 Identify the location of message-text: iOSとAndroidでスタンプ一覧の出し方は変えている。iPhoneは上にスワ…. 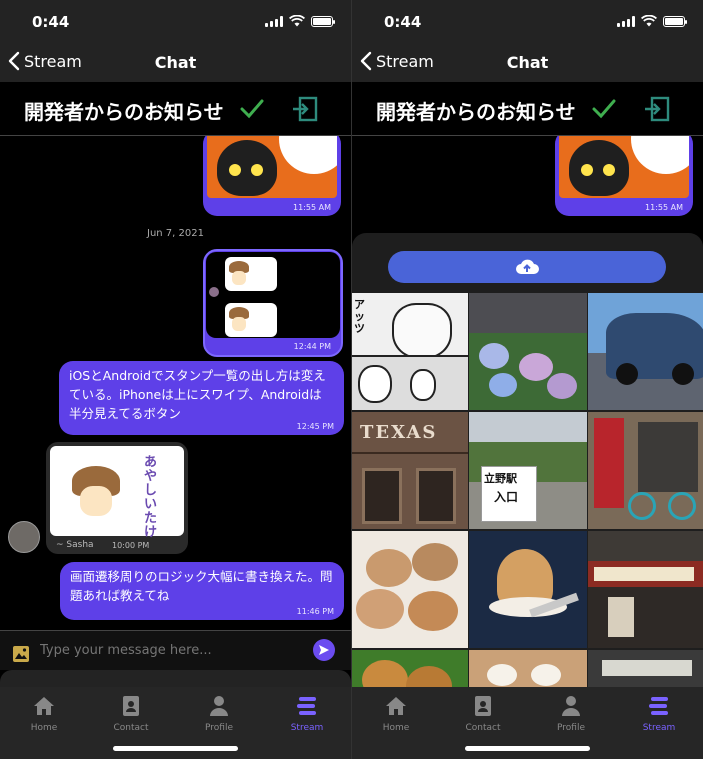
(197, 394).